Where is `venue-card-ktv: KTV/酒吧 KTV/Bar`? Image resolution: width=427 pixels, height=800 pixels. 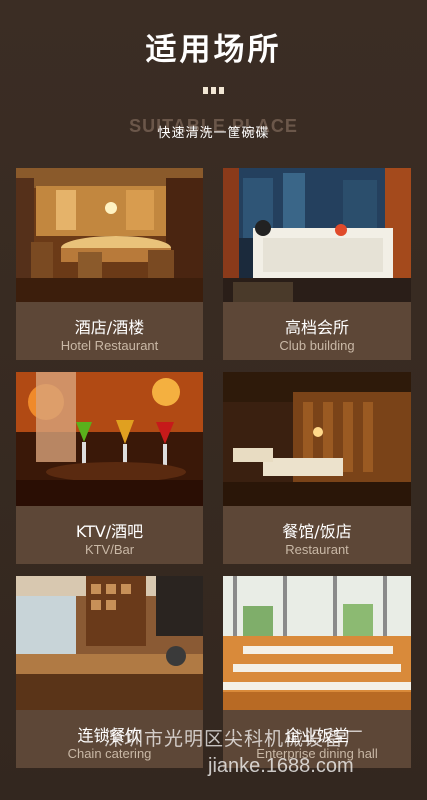 venue-card-ktv: KTV/酒吧 KTV/Bar is located at coordinates (109, 468).